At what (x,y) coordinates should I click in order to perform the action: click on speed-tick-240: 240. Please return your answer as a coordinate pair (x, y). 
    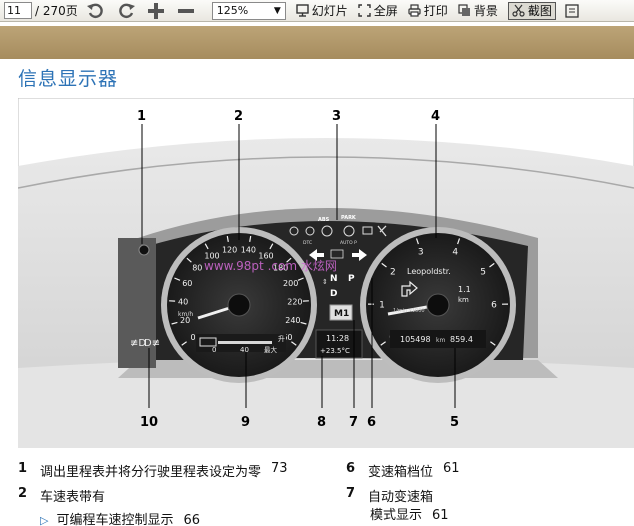
    Looking at the image, I should click on (292, 320).